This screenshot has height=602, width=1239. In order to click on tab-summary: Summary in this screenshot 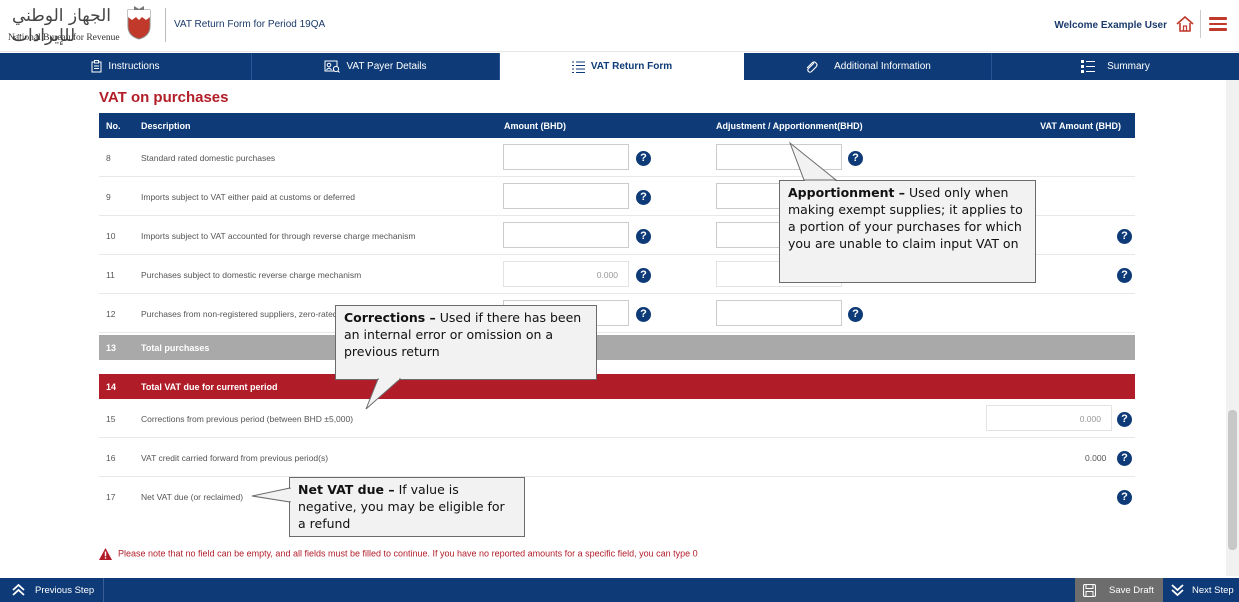, I will do `click(1115, 66)`.